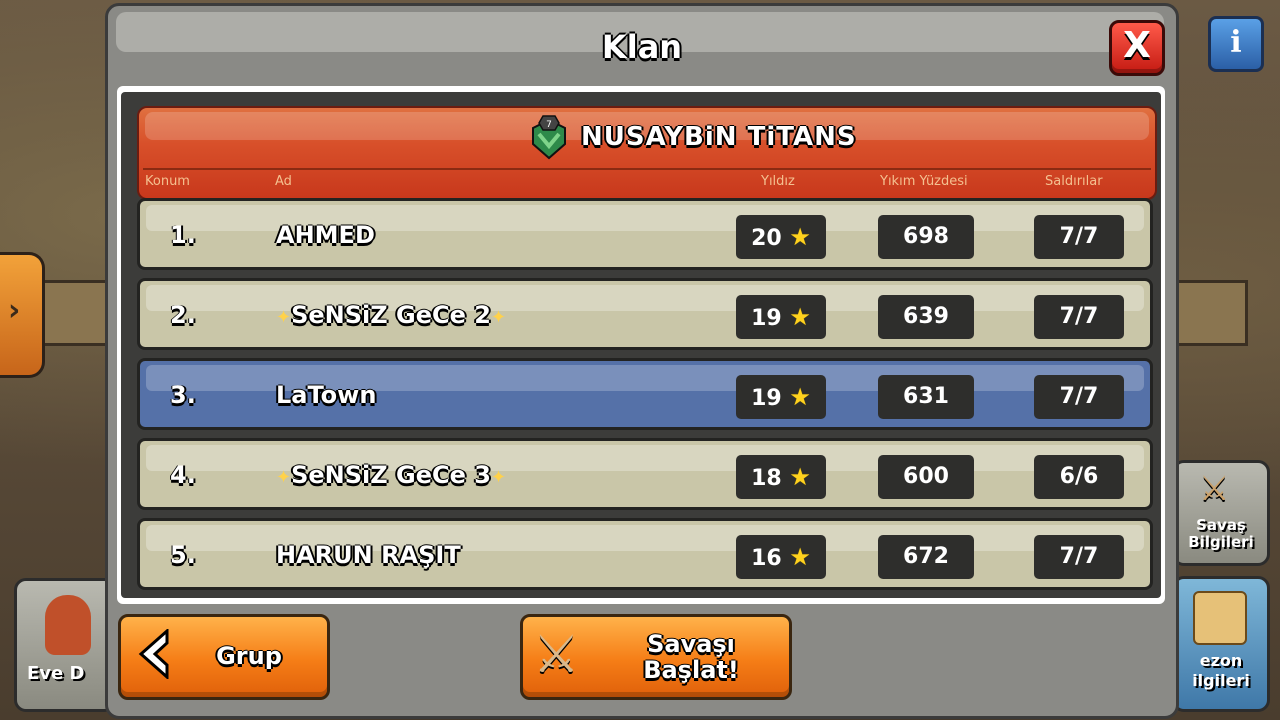 The image size is (1280, 720). I want to click on column-header-attacks: Saldırılar, so click(1074, 181).